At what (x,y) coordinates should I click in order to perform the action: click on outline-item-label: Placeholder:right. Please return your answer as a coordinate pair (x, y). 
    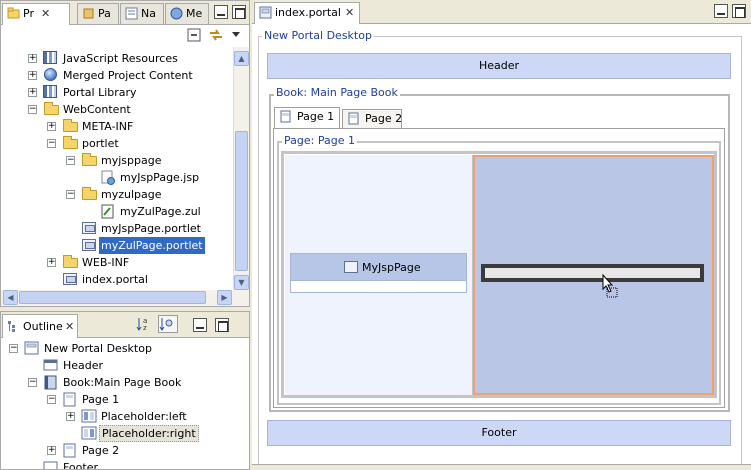
    Looking at the image, I should click on (149, 433).